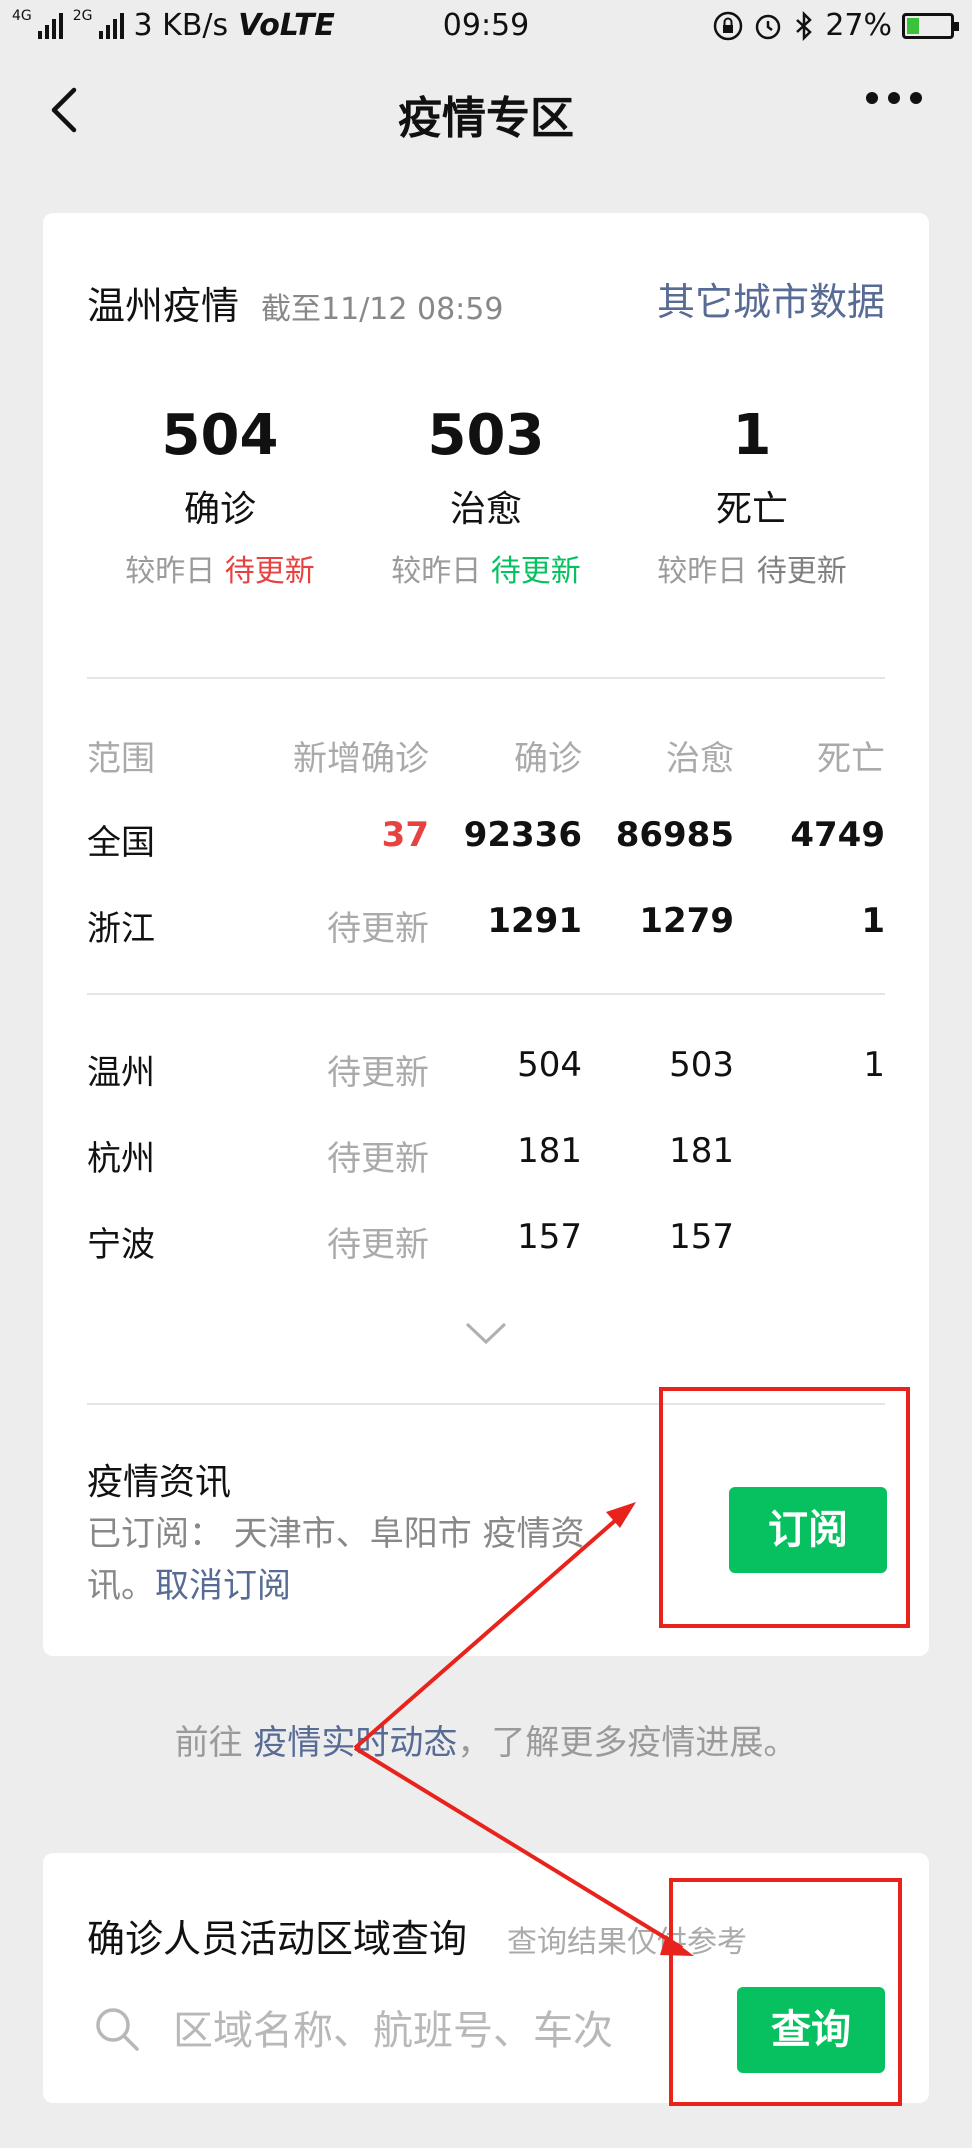 The width and height of the screenshot is (972, 2148). What do you see at coordinates (768, 26) in the screenshot?
I see `alarm-icon` at bounding box center [768, 26].